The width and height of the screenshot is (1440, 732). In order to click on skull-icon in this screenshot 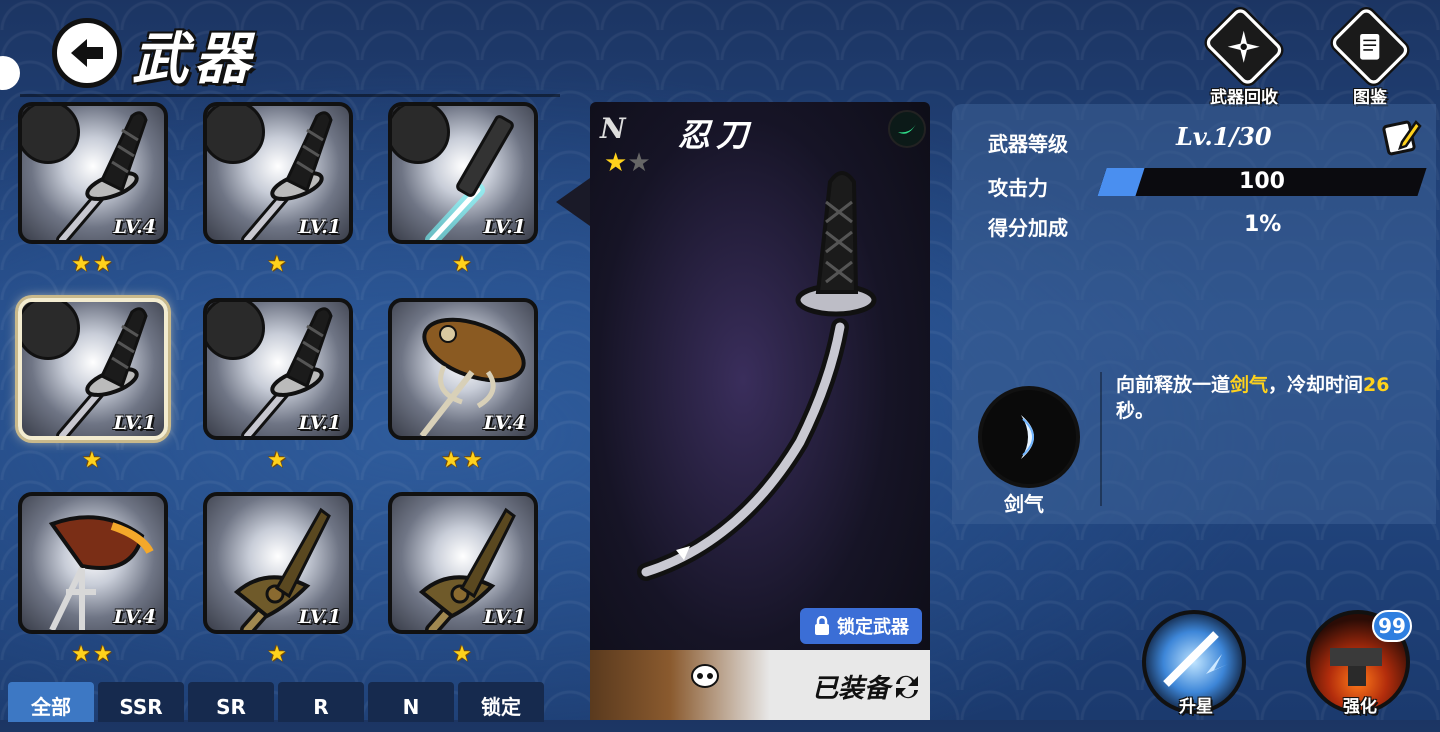, I will do `click(705, 676)`.